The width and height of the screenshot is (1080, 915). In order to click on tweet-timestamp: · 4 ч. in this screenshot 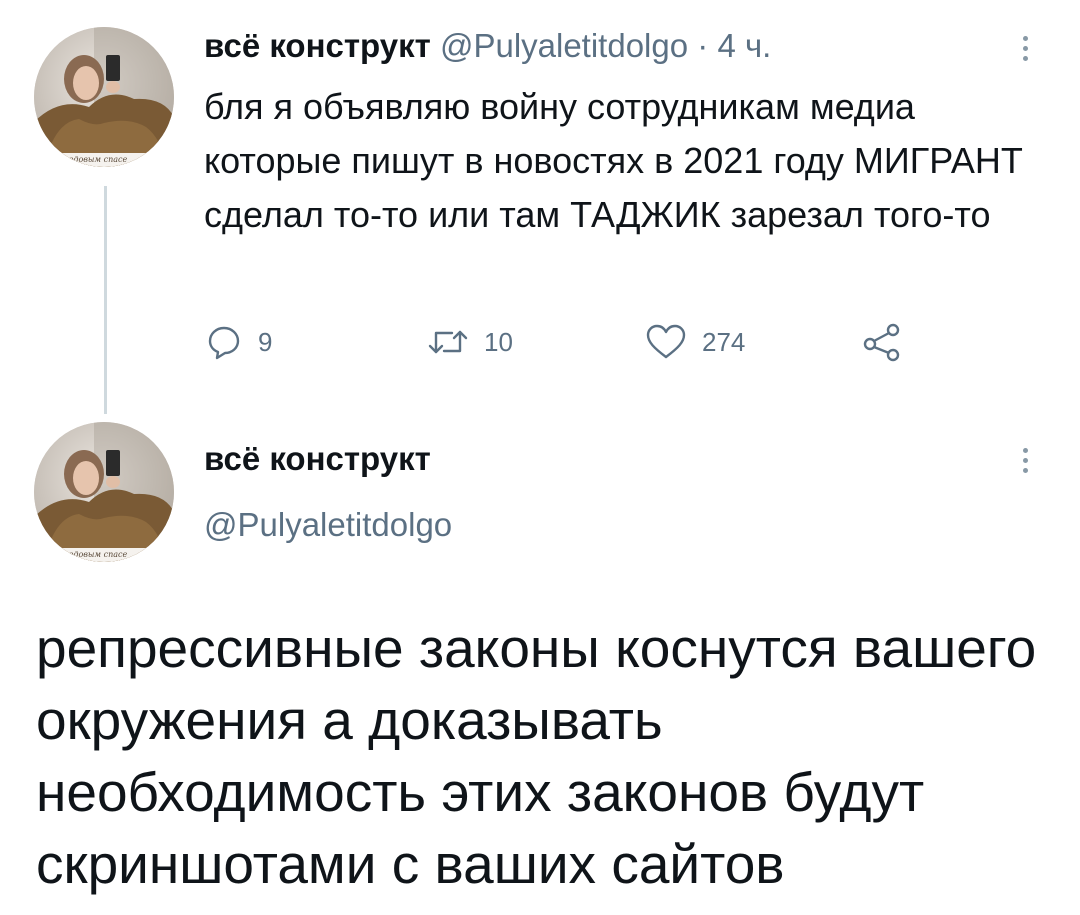, I will do `click(734, 45)`.